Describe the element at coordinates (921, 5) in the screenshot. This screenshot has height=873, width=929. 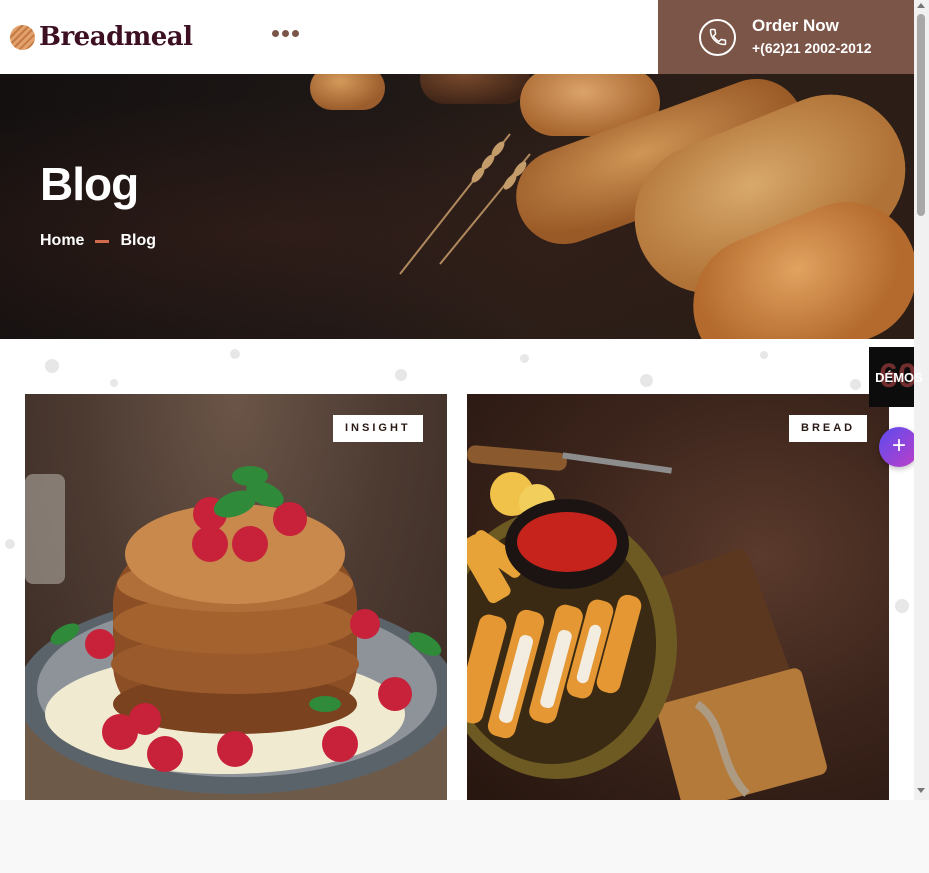
I see `scroll-up-icon` at that location.